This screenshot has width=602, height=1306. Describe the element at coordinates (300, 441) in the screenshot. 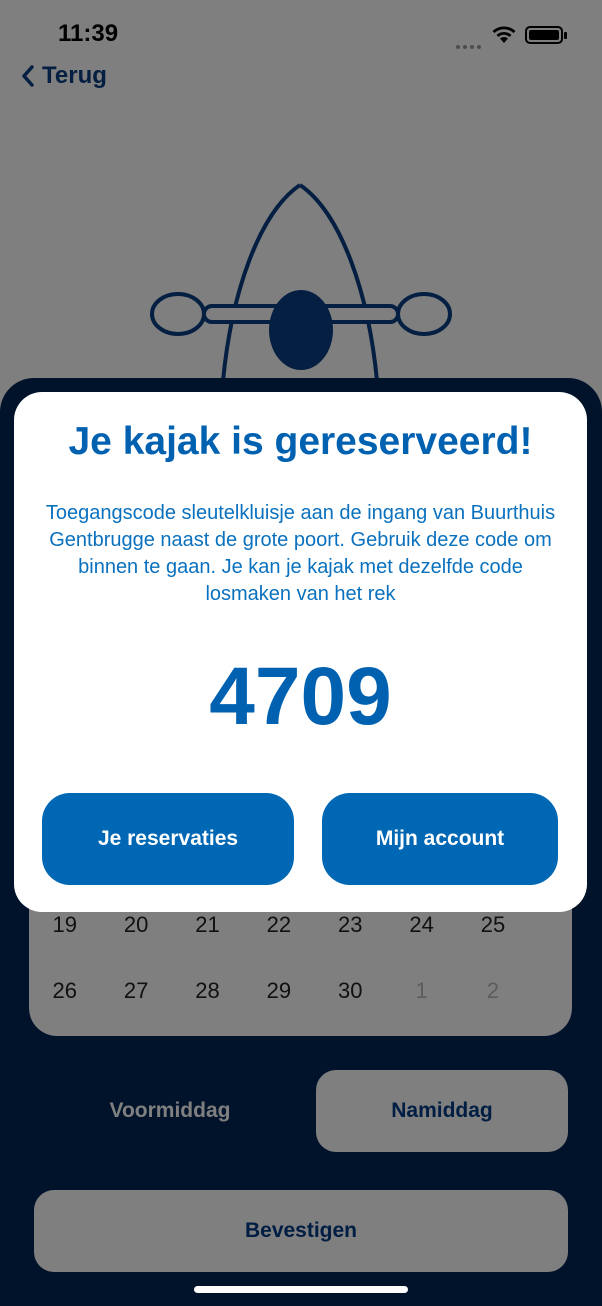

I see `dialog-title: Je kajak is gereserveerd!` at that location.